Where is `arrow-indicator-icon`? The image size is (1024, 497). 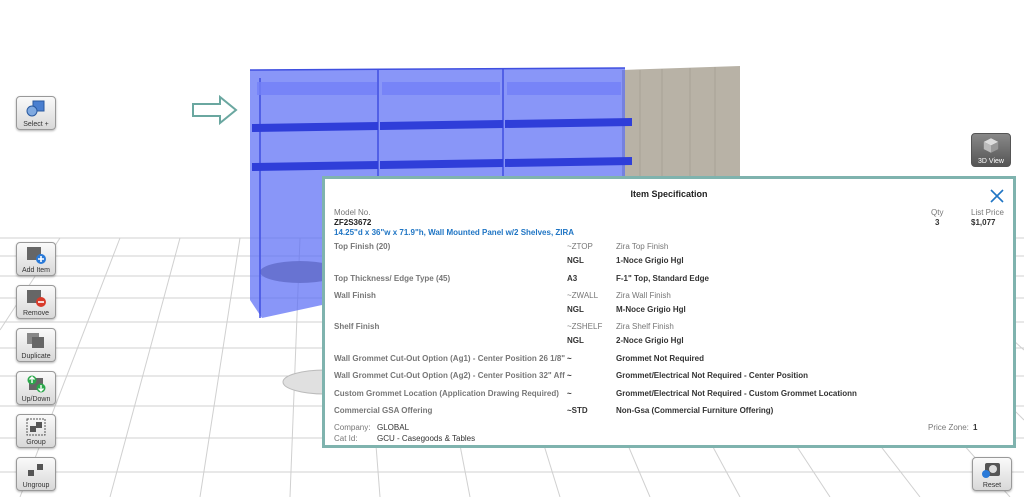
arrow-indicator-icon is located at coordinates (215, 110).